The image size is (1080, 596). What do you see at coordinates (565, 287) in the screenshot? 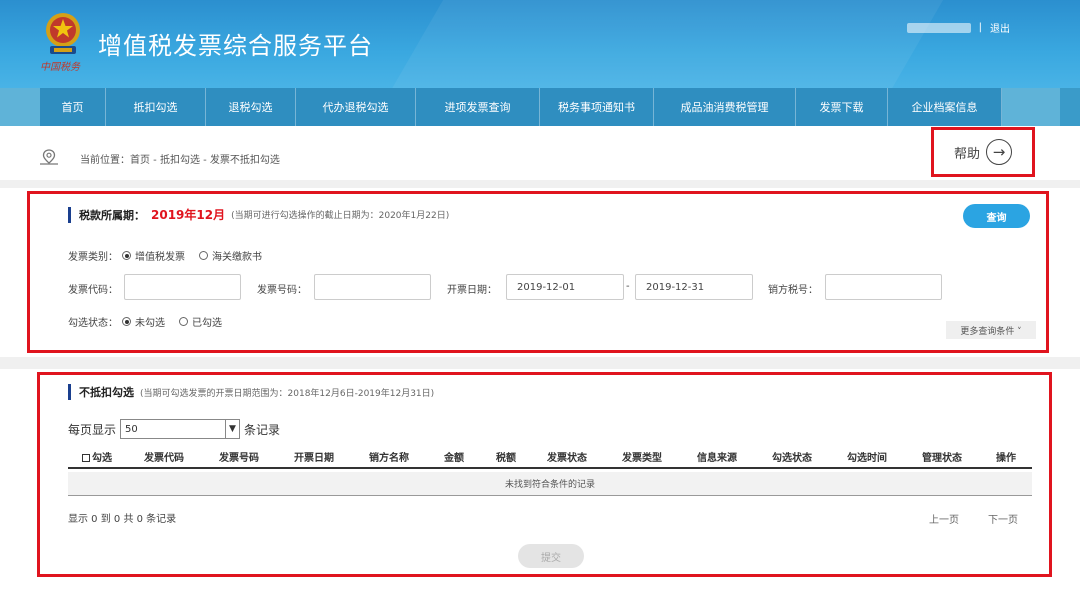
I see `date-from-input: 2019-12-01` at bounding box center [565, 287].